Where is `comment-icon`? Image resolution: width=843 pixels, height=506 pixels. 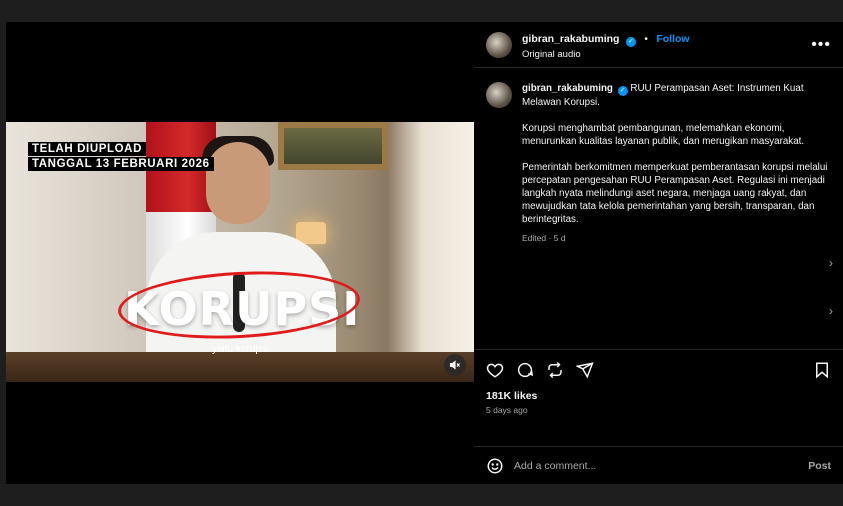 comment-icon is located at coordinates (525, 370).